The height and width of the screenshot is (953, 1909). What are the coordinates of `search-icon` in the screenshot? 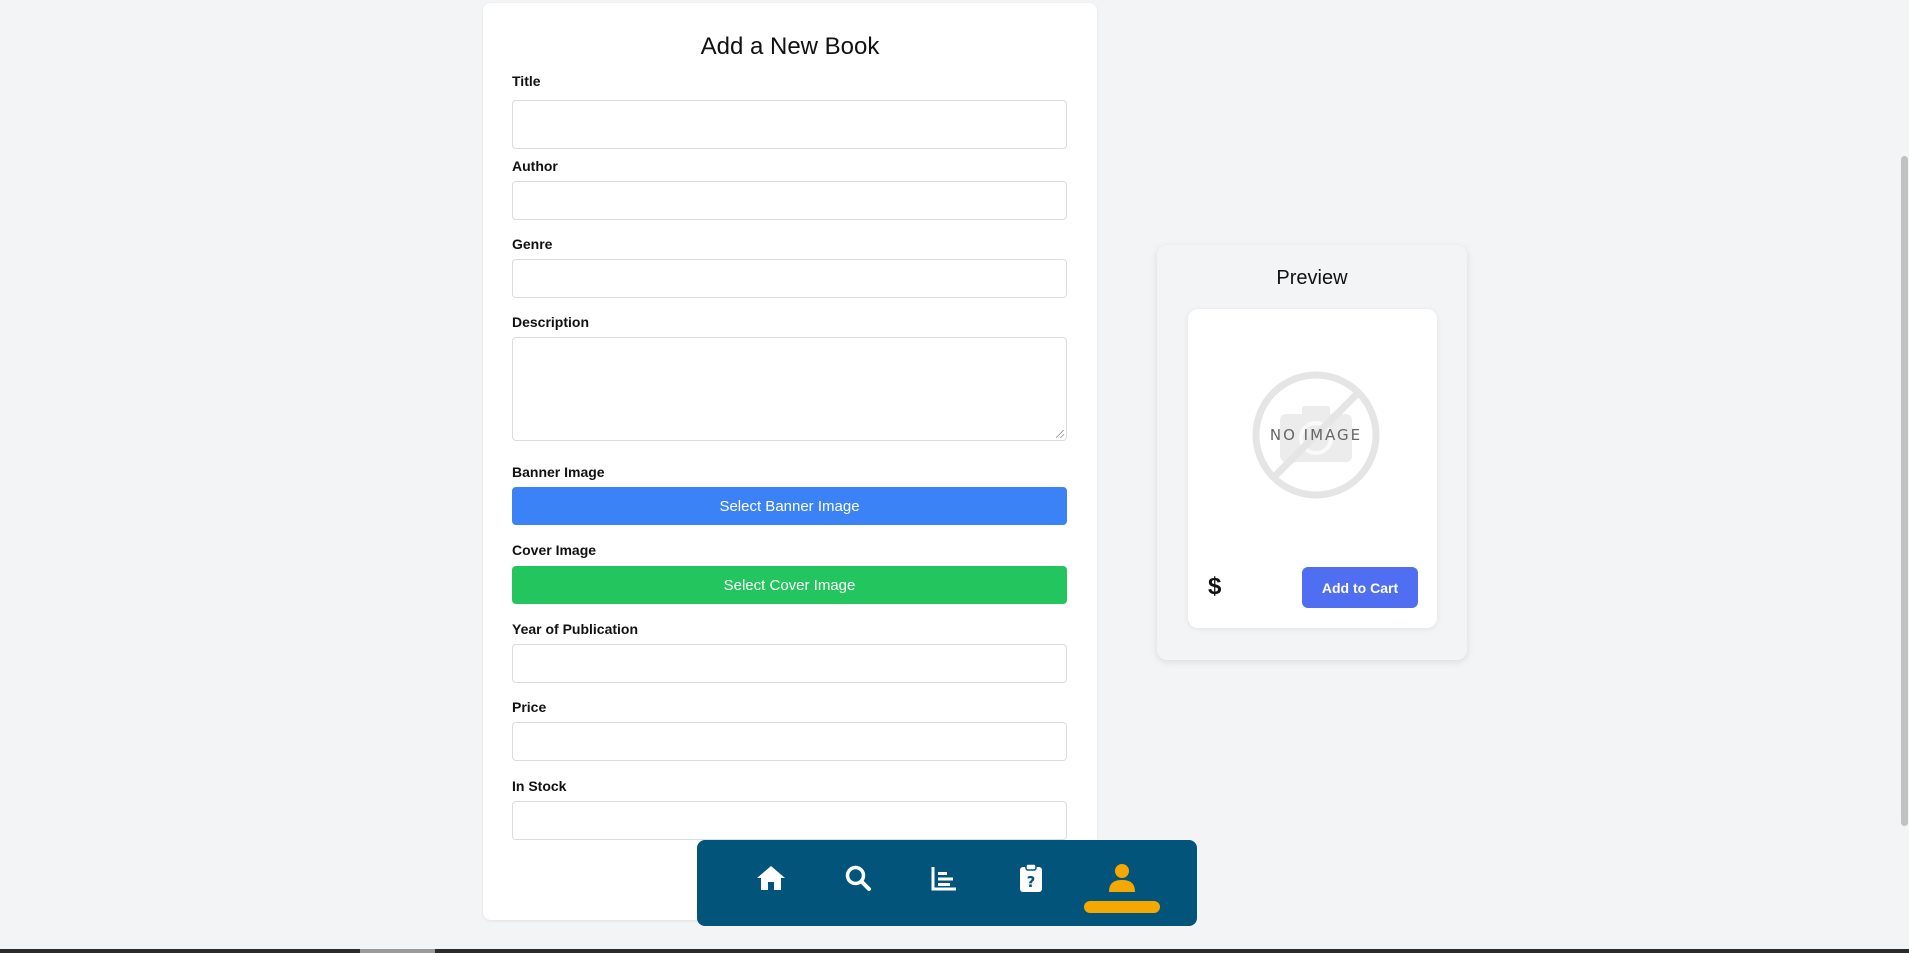 It's located at (858, 878).